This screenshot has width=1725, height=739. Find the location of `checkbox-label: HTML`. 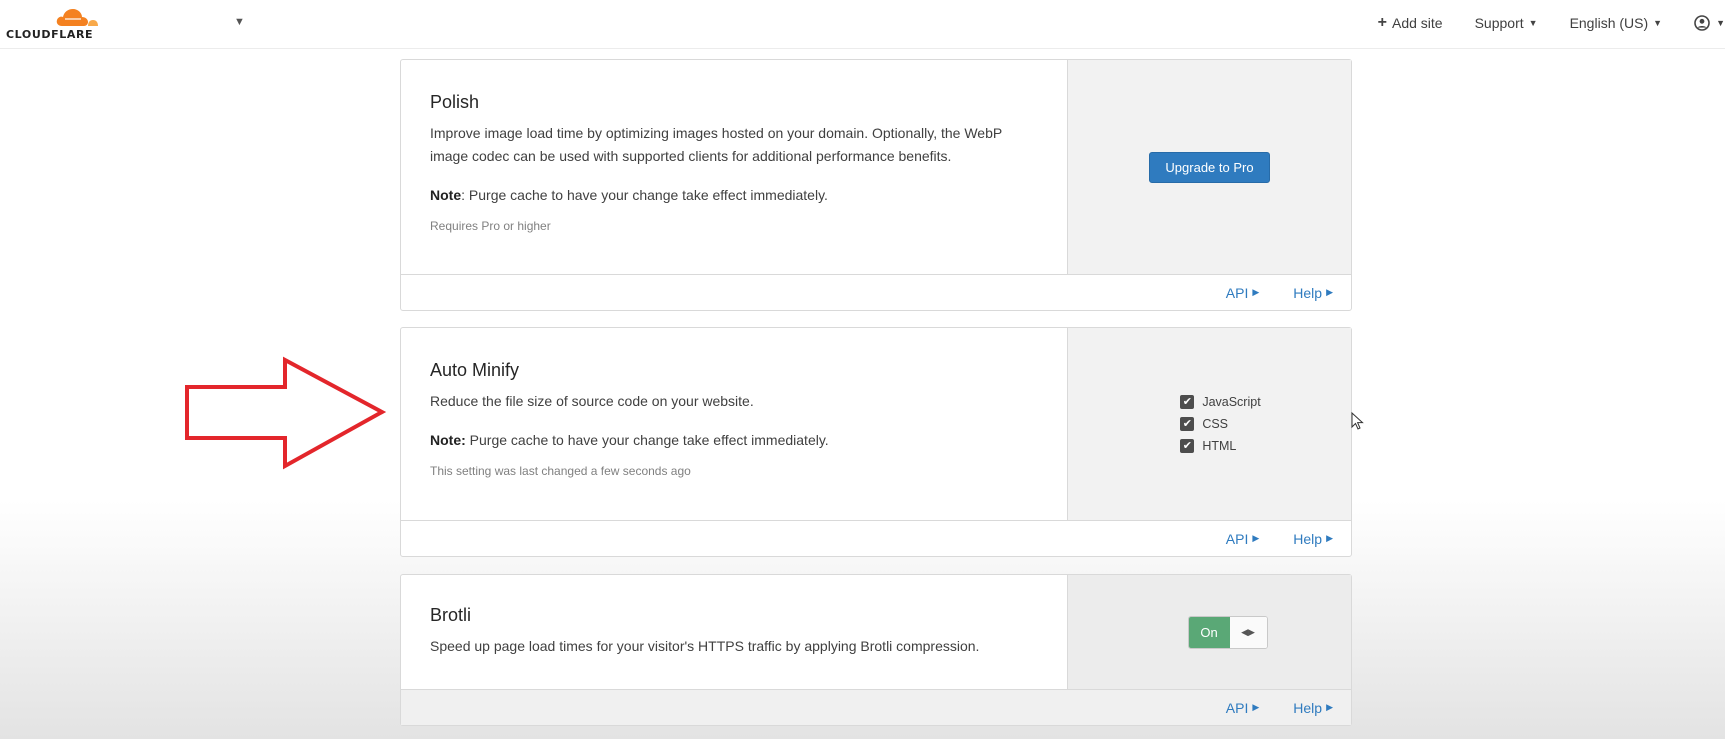

checkbox-label: HTML is located at coordinates (1219, 446).